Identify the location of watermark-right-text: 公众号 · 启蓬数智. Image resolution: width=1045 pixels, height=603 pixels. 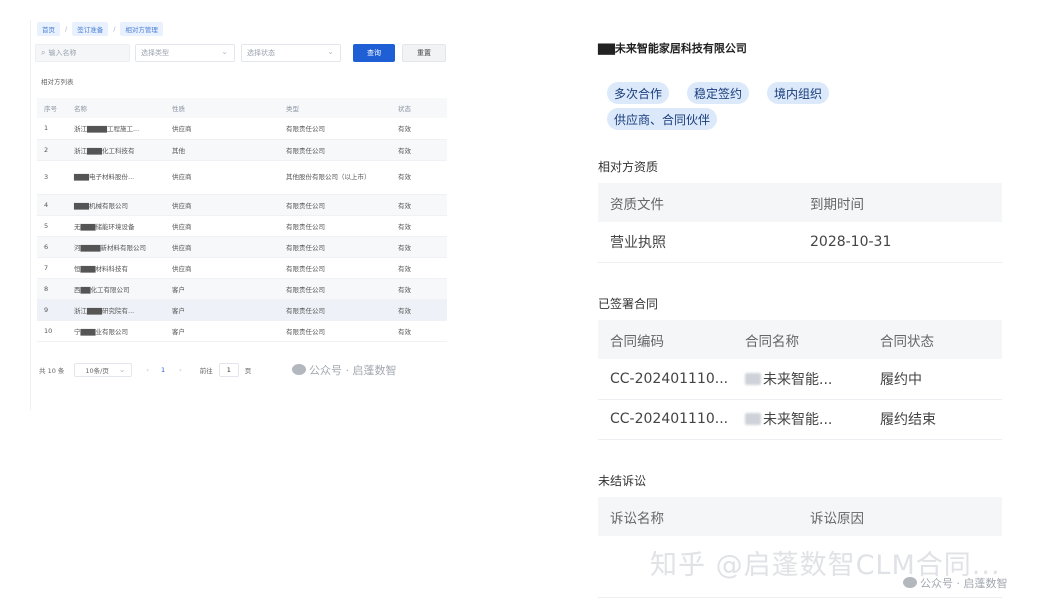
(964, 583).